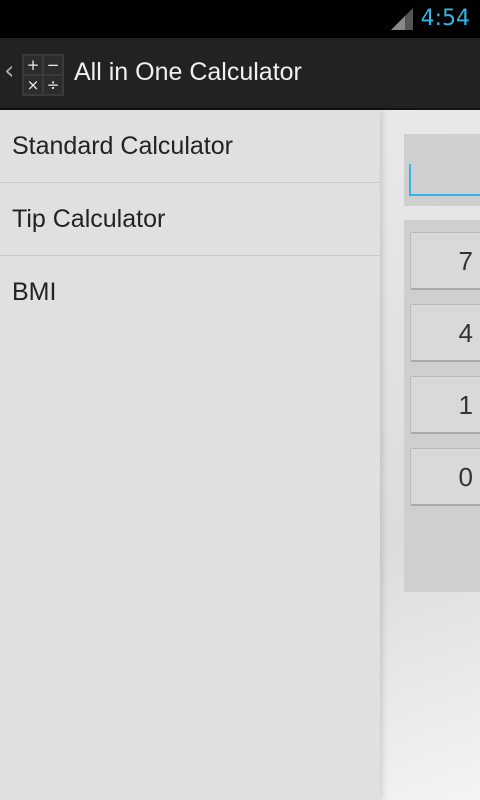  Describe the element at coordinates (190, 219) in the screenshot. I see `drawer-item-tip-calculator: Tip Calculator` at that location.